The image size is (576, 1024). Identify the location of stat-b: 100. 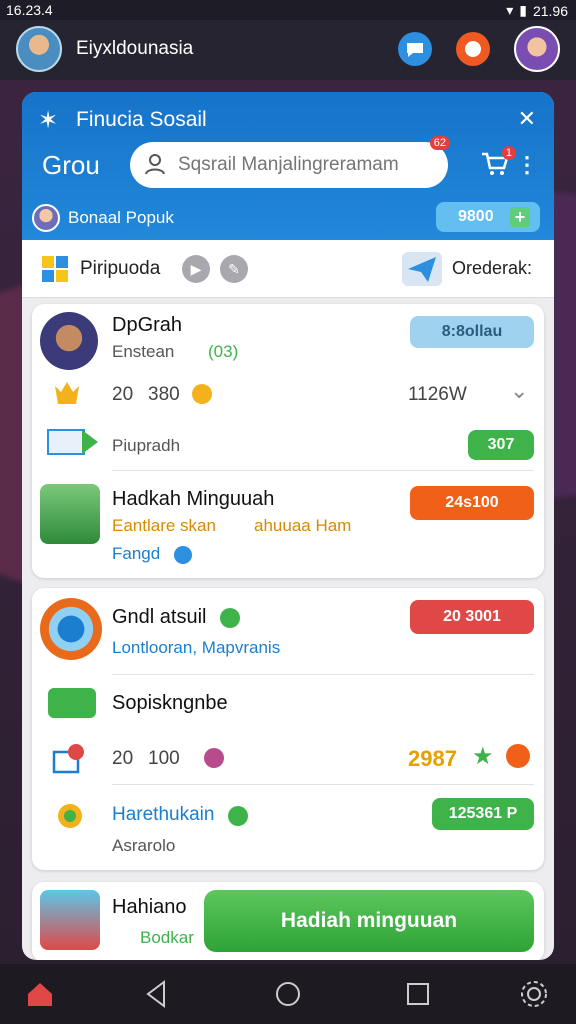
(164, 758).